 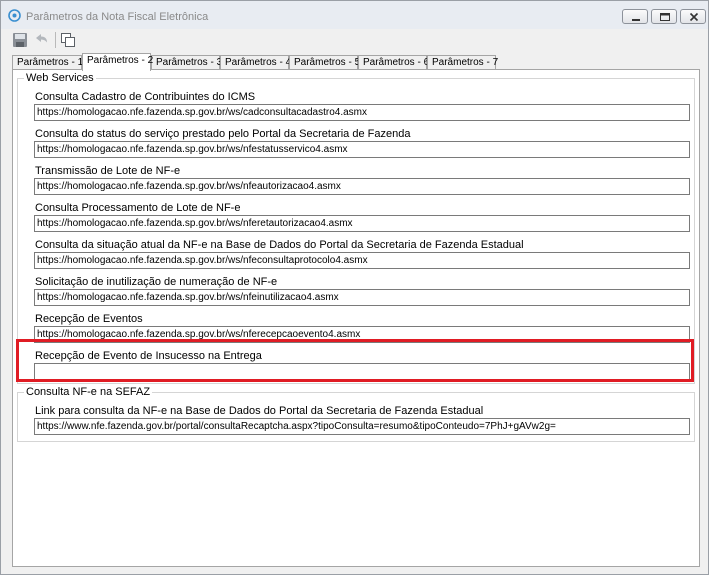 I want to click on save-icon, so click(x=20, y=40).